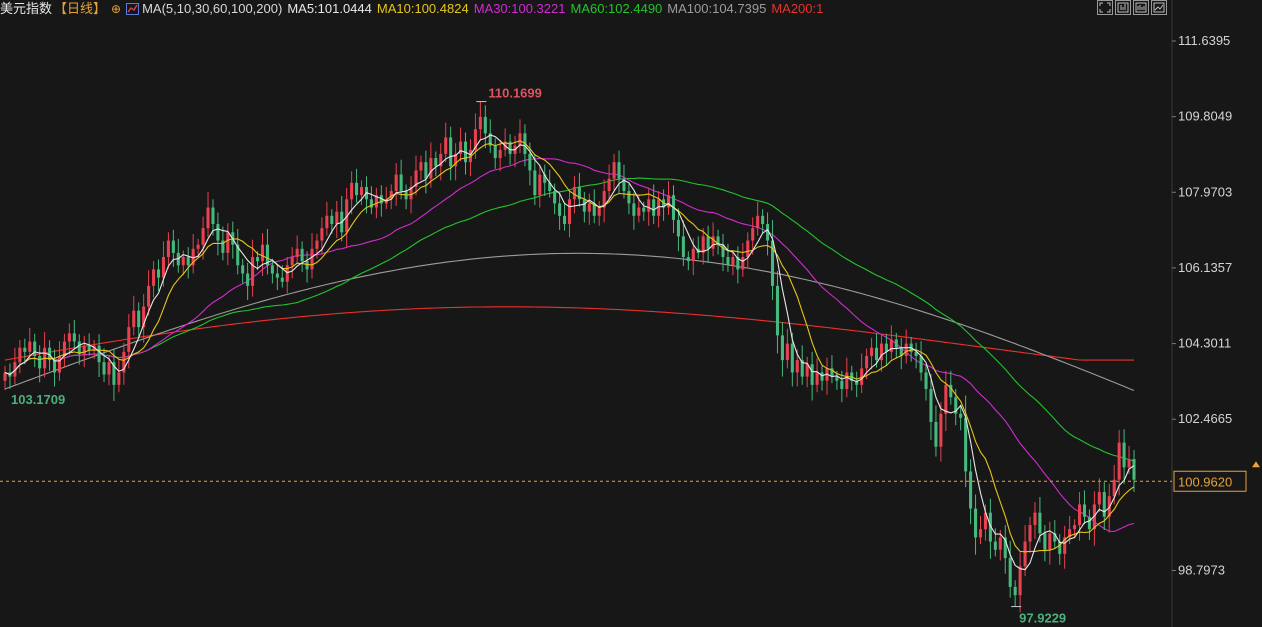 This screenshot has height=627, width=1262. What do you see at coordinates (1201, 570) in the screenshot?
I see `y-tick-label: 98.7973` at bounding box center [1201, 570].